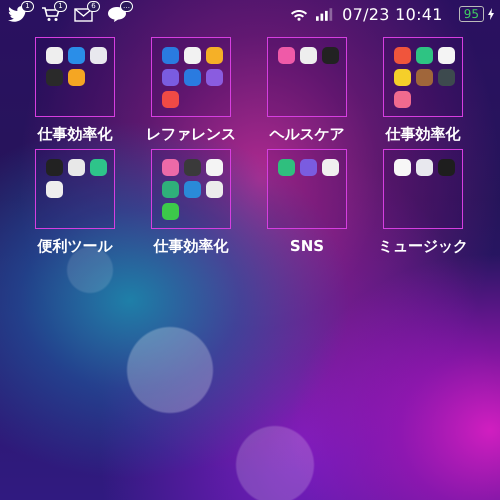  What do you see at coordinates (392, 14) in the screenshot?
I see `clock-time: 07/23 10:41` at bounding box center [392, 14].